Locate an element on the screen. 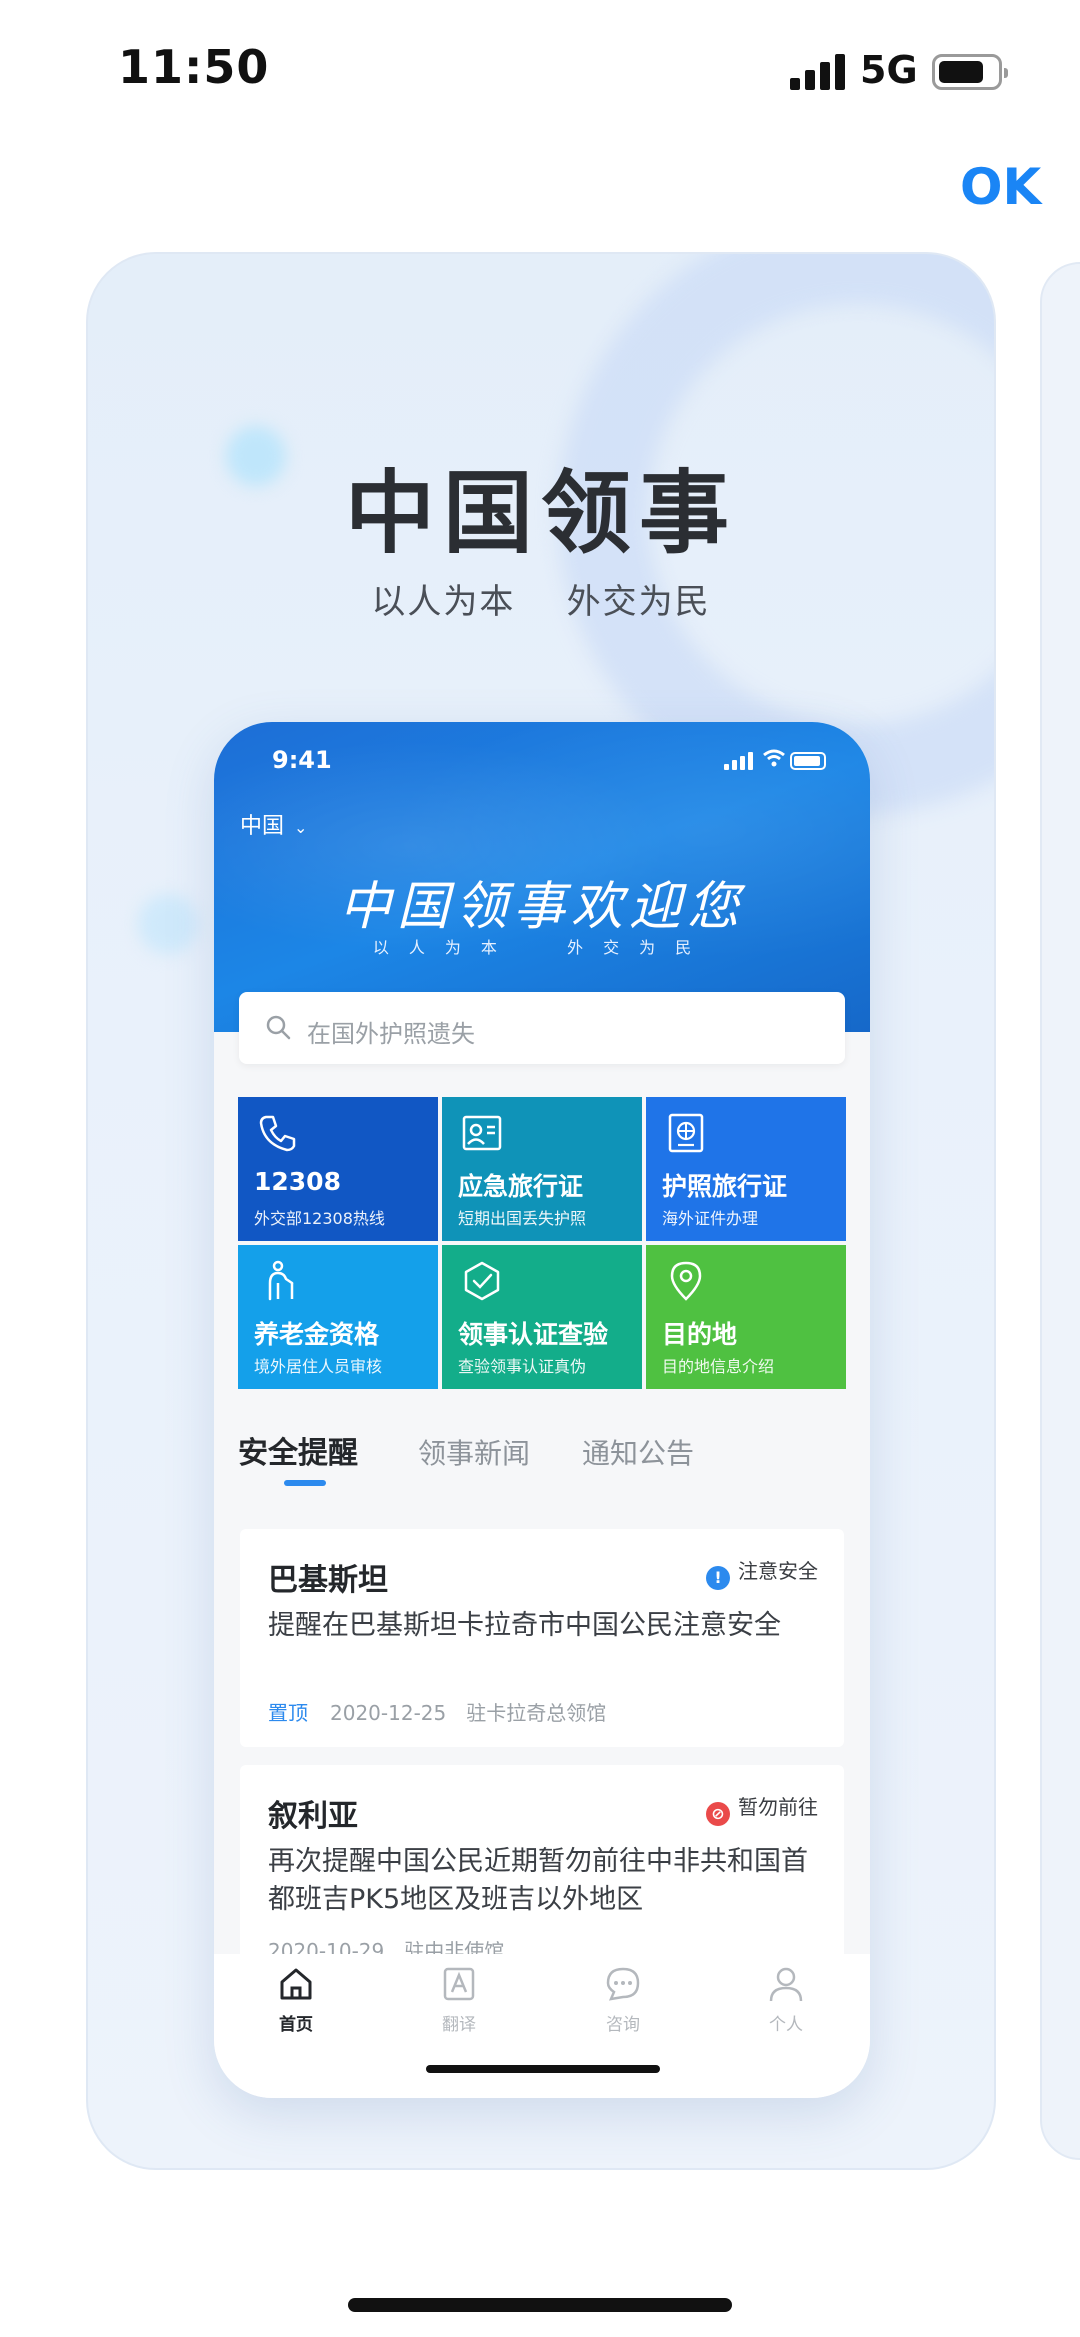 The width and height of the screenshot is (1080, 2337). region-label: 中国 is located at coordinates (262, 826).